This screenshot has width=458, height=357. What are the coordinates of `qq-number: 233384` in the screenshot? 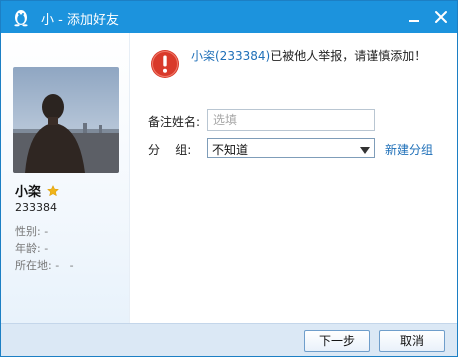 It's located at (36, 207).